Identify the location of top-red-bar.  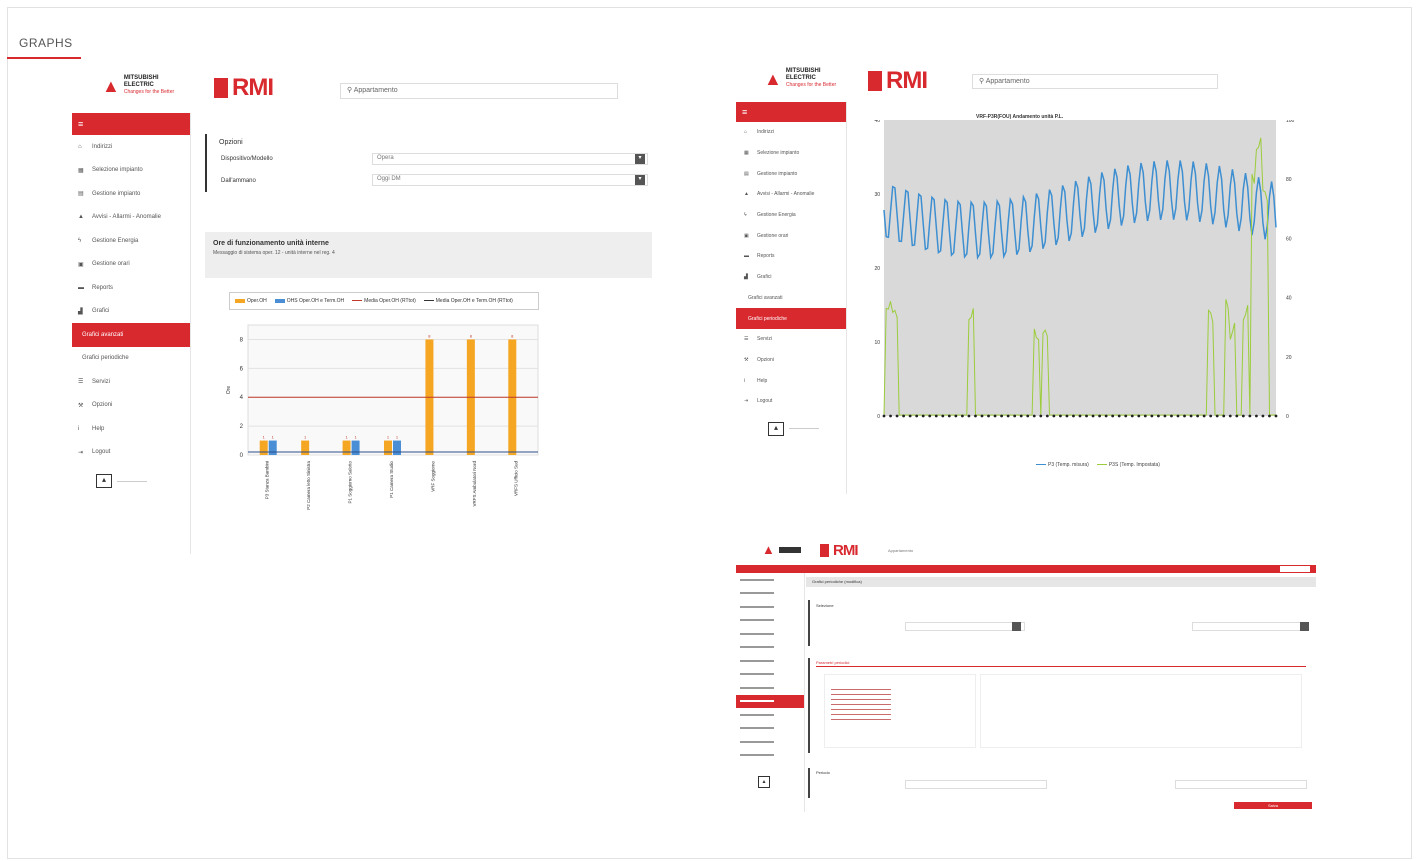
(1026, 569).